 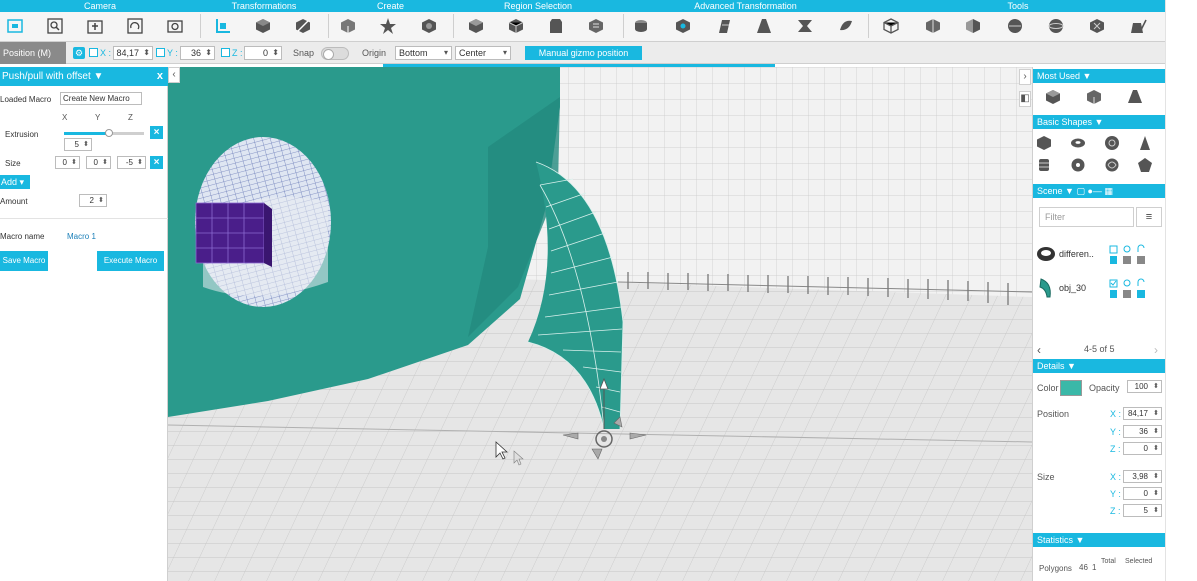 What do you see at coordinates (98, 117) in the screenshot?
I see `axis-y-header: Y` at bounding box center [98, 117].